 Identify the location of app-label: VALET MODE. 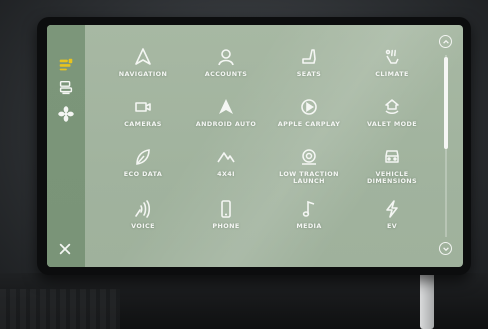
(392, 124).